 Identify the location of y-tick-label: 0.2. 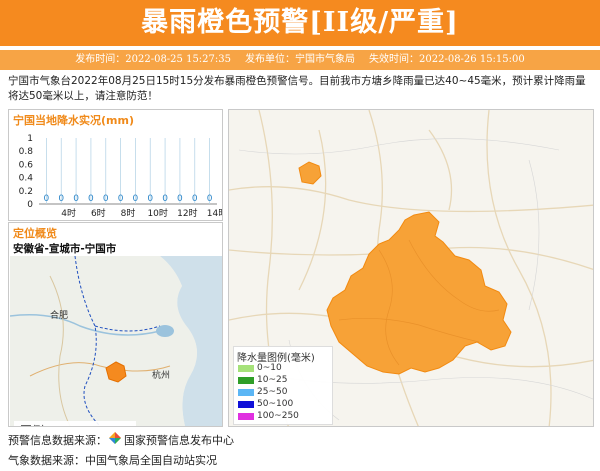
(26, 192).